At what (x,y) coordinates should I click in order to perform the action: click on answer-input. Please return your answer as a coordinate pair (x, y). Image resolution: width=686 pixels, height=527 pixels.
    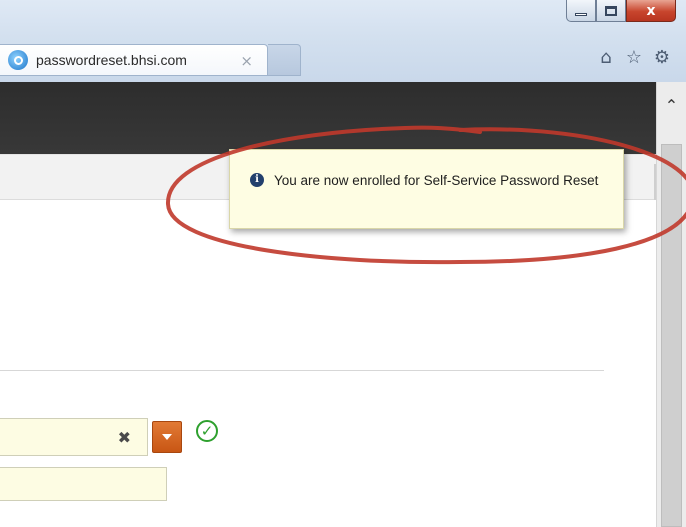
    Looking at the image, I should click on (83, 484).